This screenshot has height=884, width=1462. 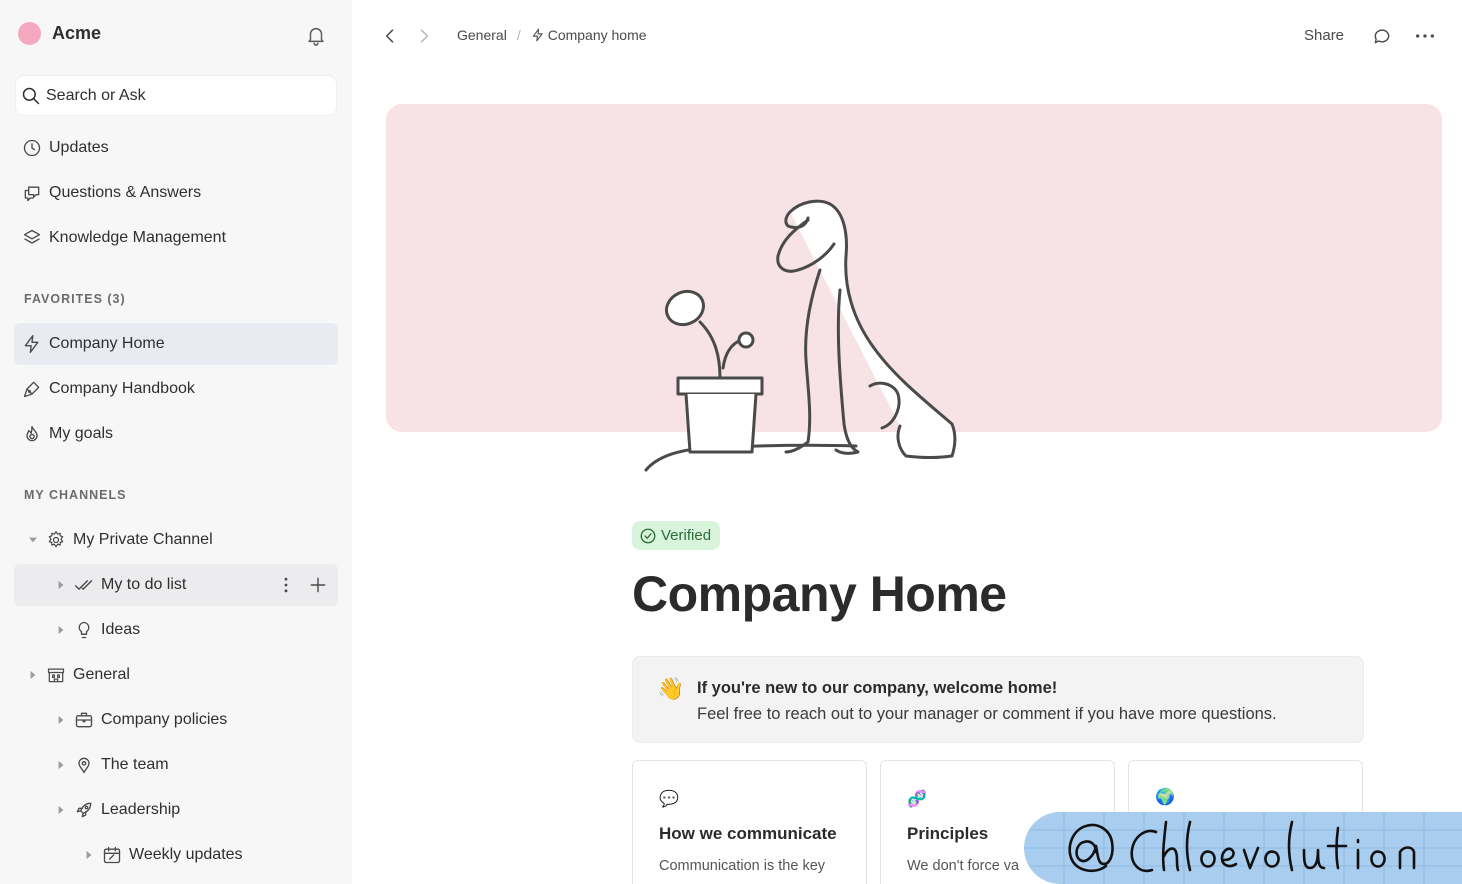 I want to click on map-pin-icon, so click(x=84, y=765).